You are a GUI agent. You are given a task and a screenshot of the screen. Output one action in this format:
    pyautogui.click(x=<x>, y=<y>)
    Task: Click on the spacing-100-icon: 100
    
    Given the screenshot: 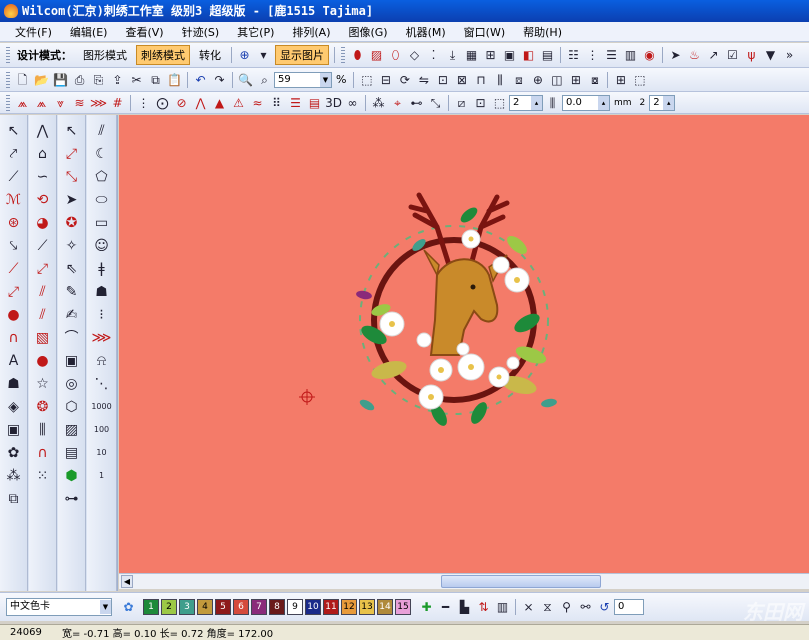 What is the action you would take?
    pyautogui.click(x=102, y=429)
    